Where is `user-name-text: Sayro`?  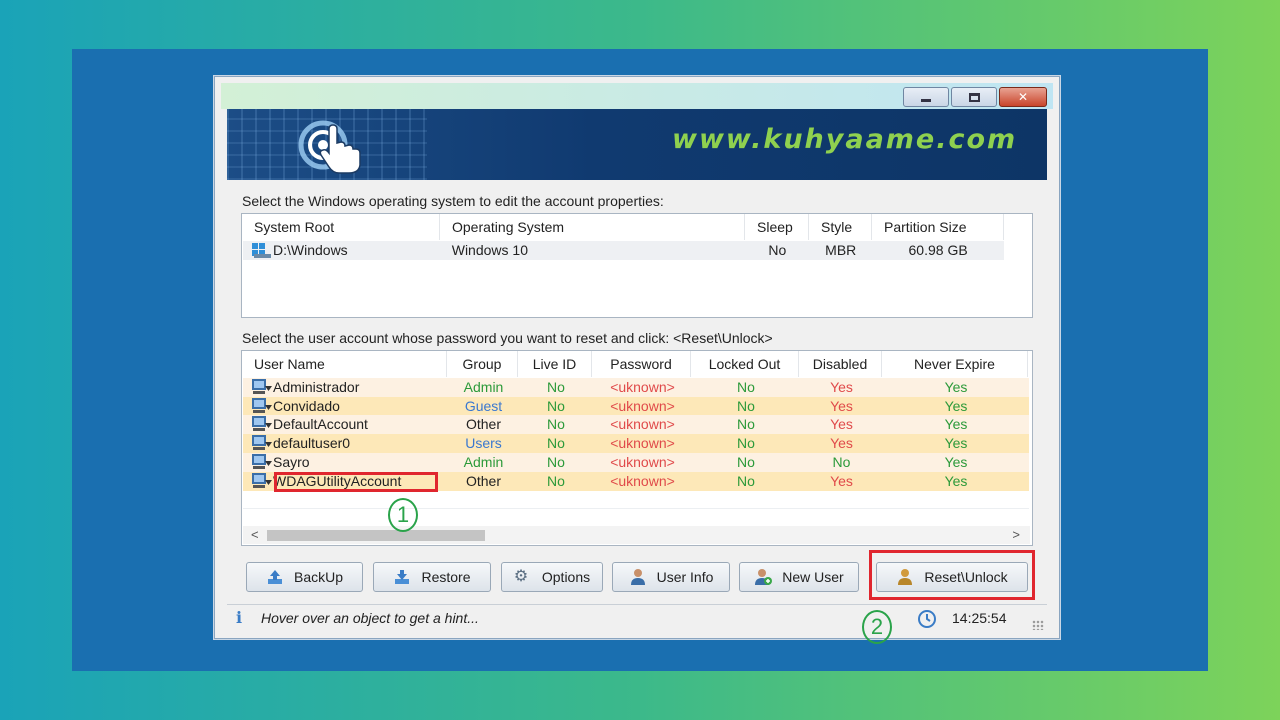 user-name-text: Sayro is located at coordinates (291, 461).